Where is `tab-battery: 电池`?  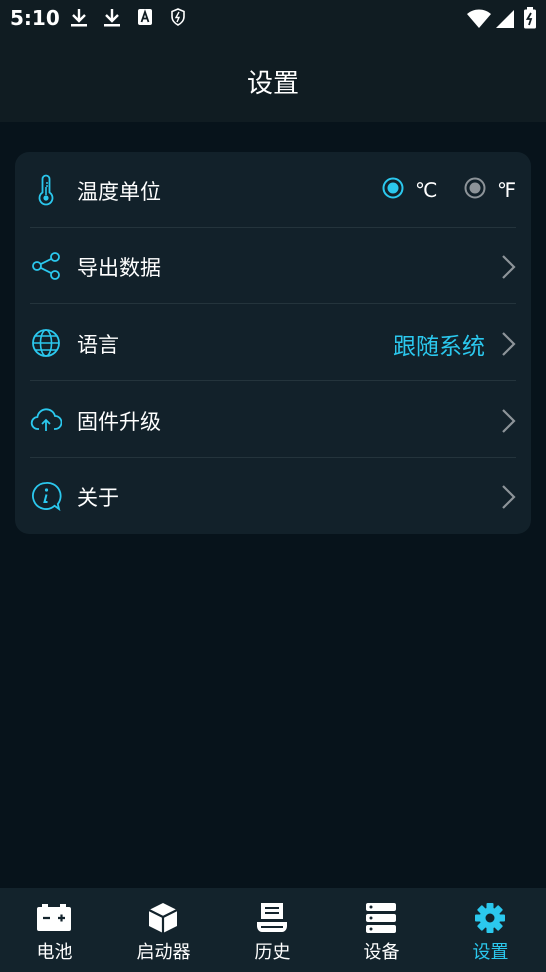
tab-battery: 电池 is located at coordinates (54, 930).